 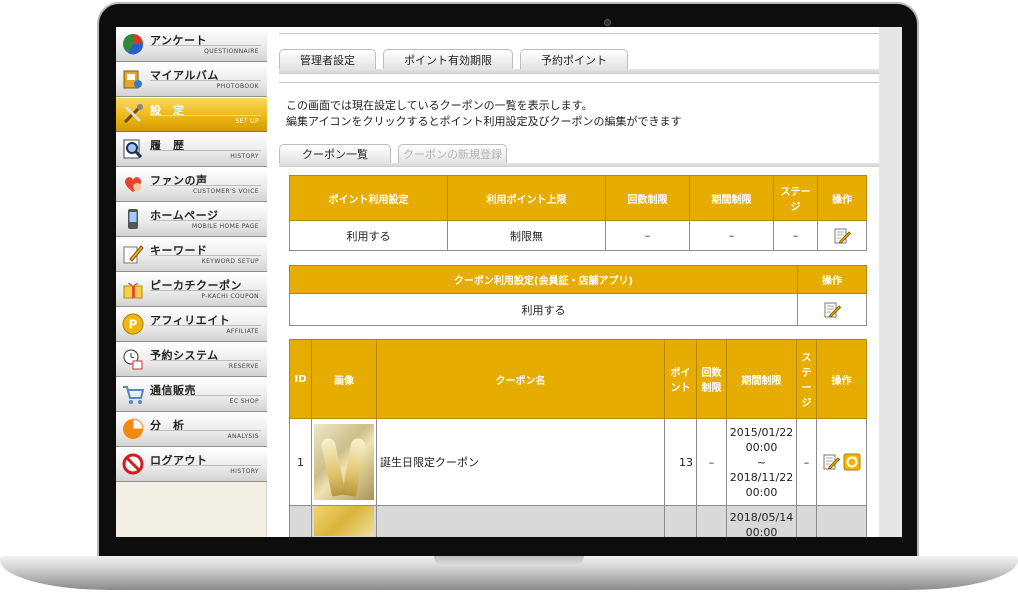 I want to click on table-cell: 制限無, so click(x=526, y=235).